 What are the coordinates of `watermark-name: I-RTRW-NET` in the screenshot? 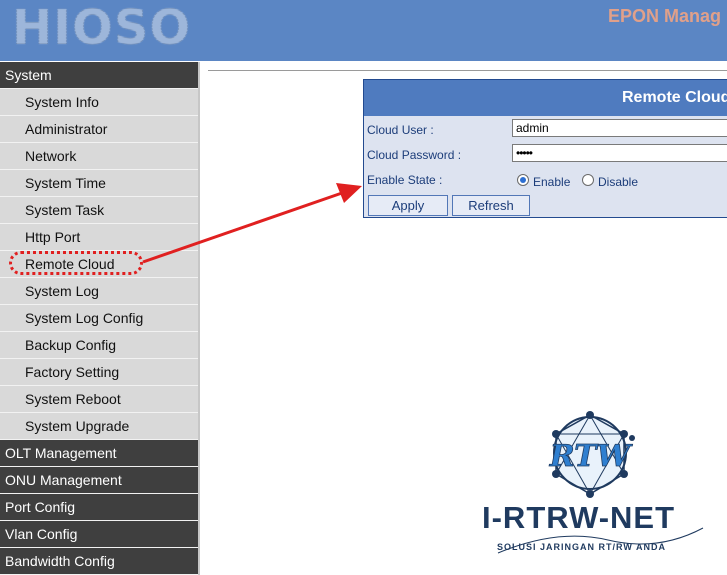 It's located at (579, 517).